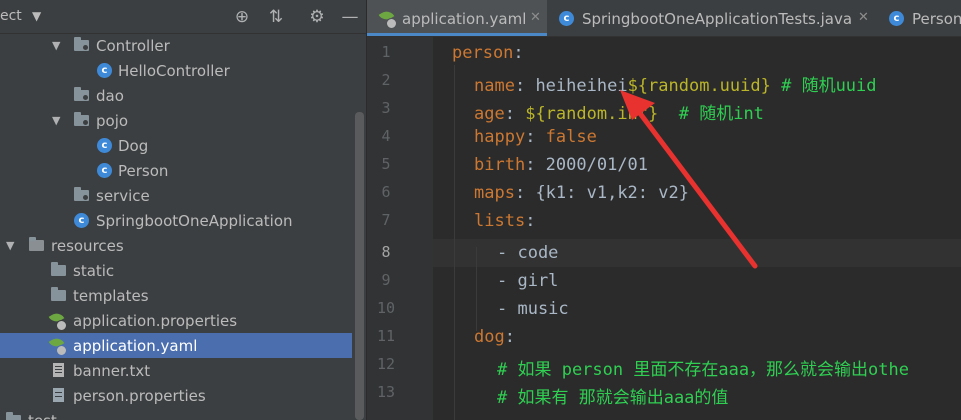  I want to click on annotation-arrow, so click(689, 179).